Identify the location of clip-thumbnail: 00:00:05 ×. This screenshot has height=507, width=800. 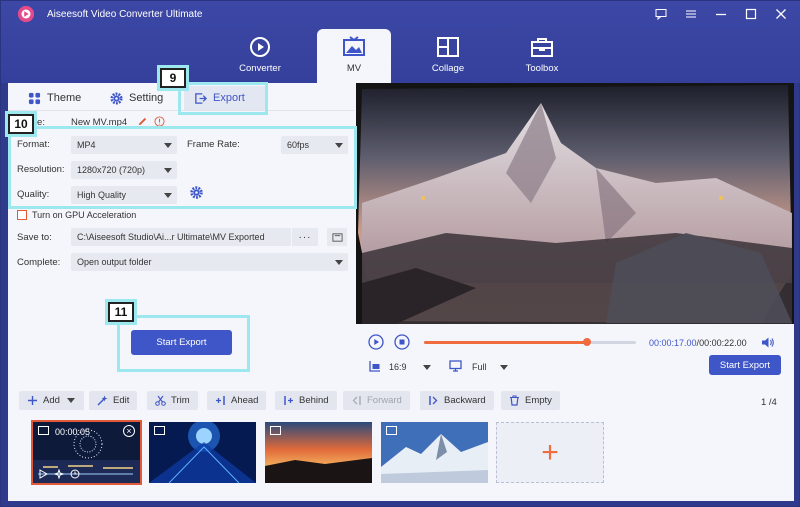
(86, 452).